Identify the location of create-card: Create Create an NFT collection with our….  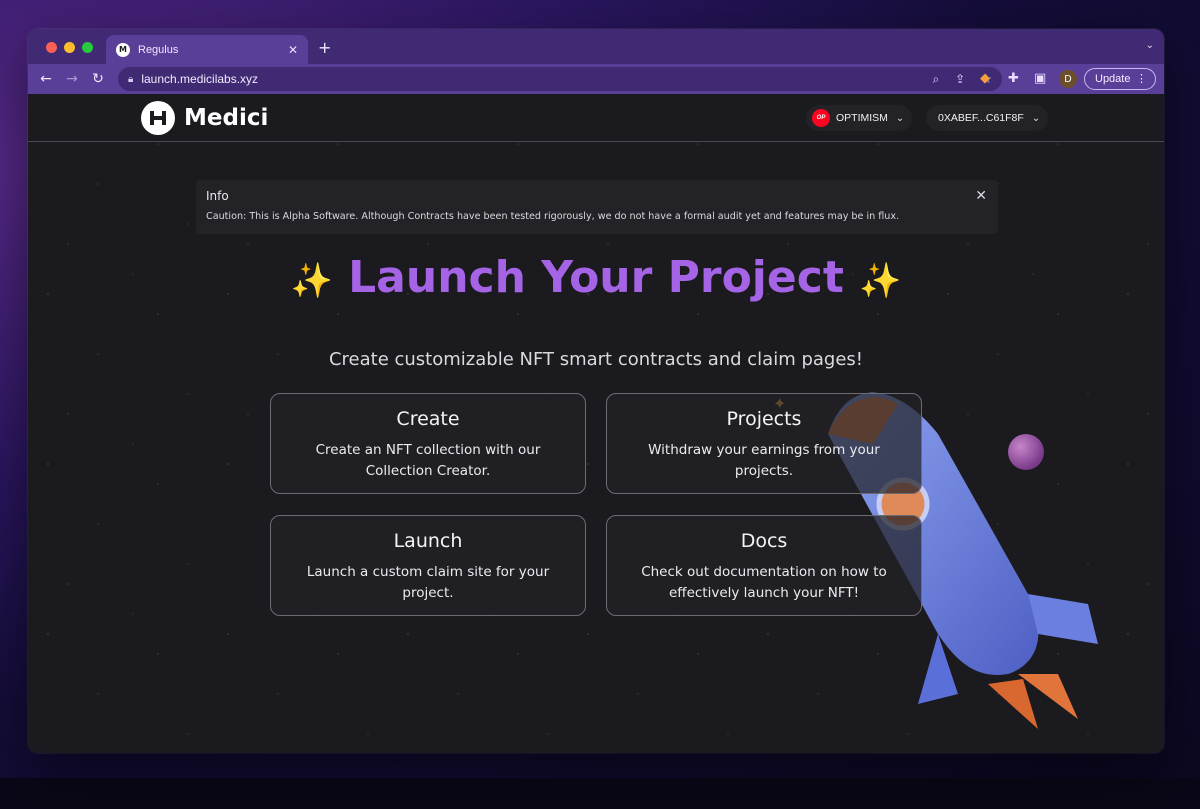
(428, 443).